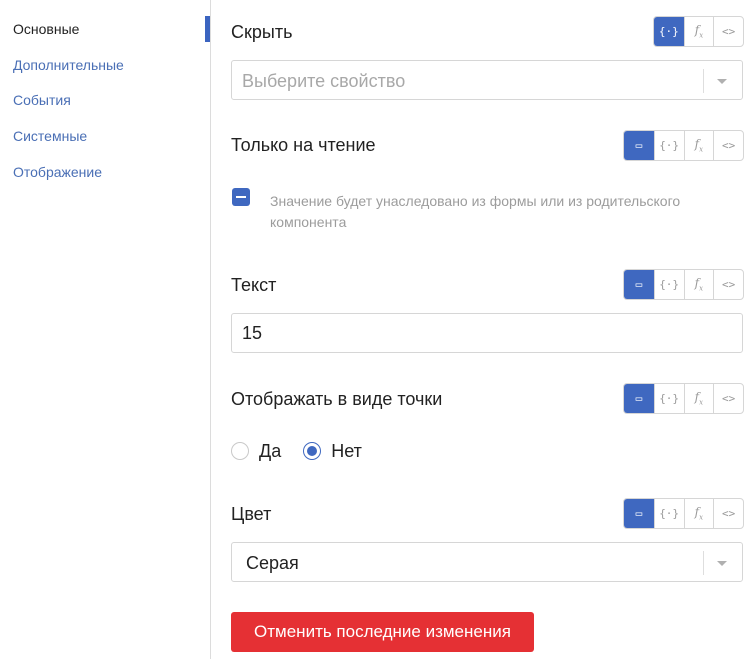 The height and width of the screenshot is (659, 754). Describe the element at coordinates (50, 136) in the screenshot. I see `sidebar-item-system: Системные` at that location.